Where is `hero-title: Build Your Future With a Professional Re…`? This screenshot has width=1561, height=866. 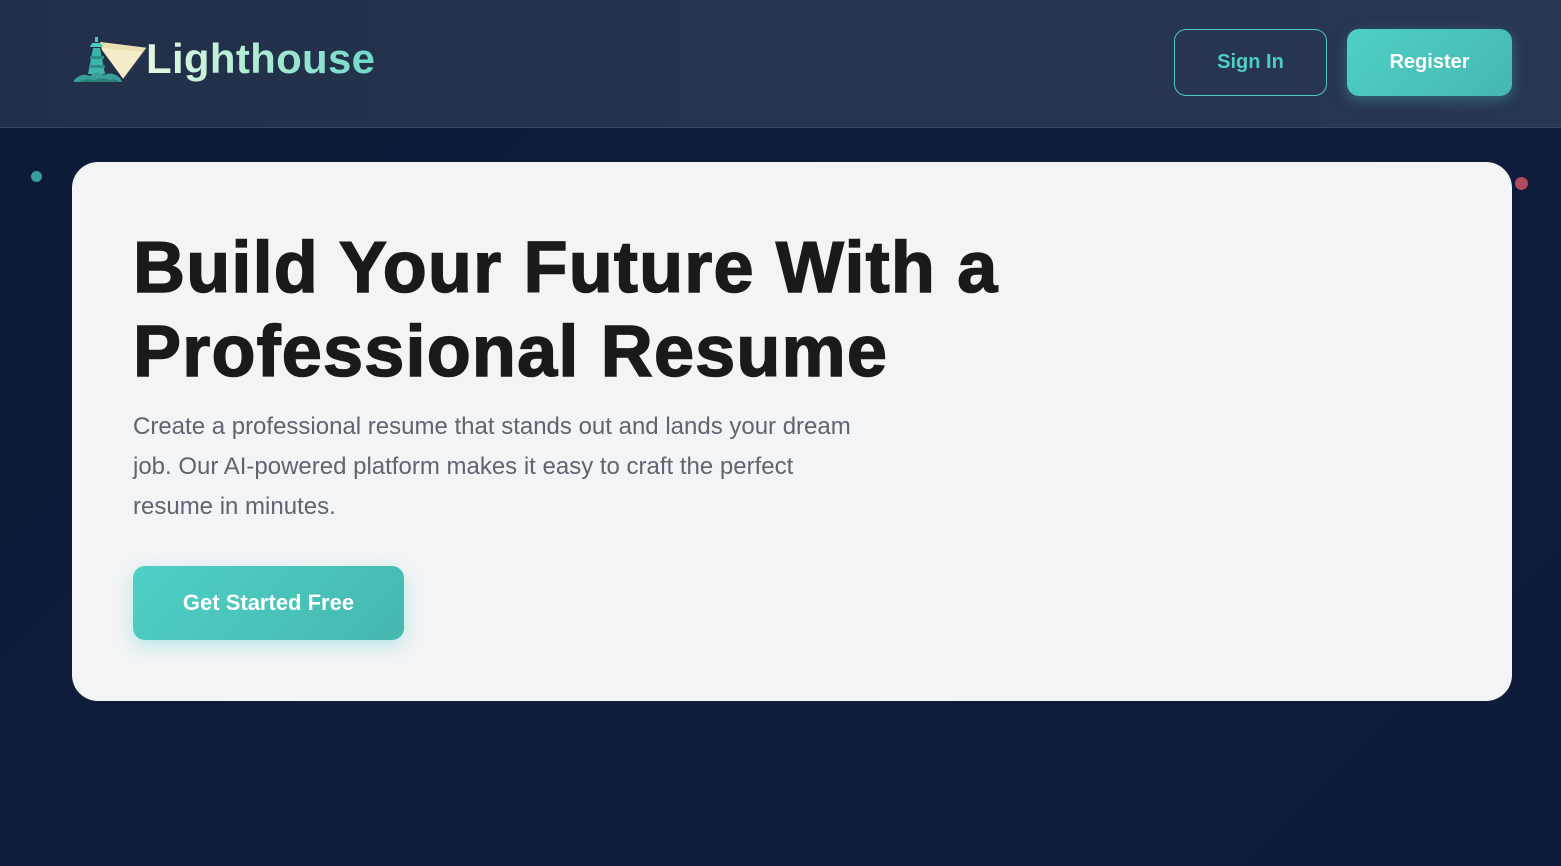 hero-title: Build Your Future With a Professional Re… is located at coordinates (682, 310).